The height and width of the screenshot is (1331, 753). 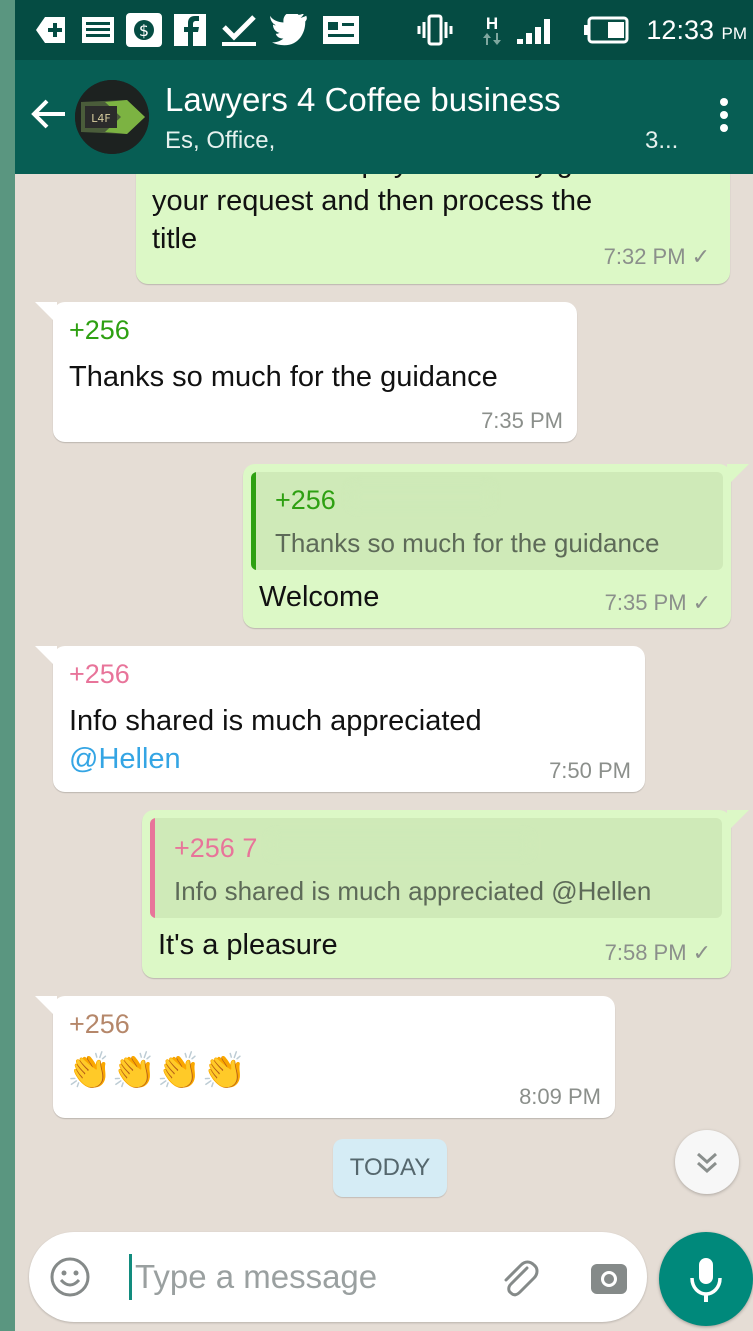 What do you see at coordinates (100, 118) in the screenshot?
I see `svg-text: L4F` at bounding box center [100, 118].